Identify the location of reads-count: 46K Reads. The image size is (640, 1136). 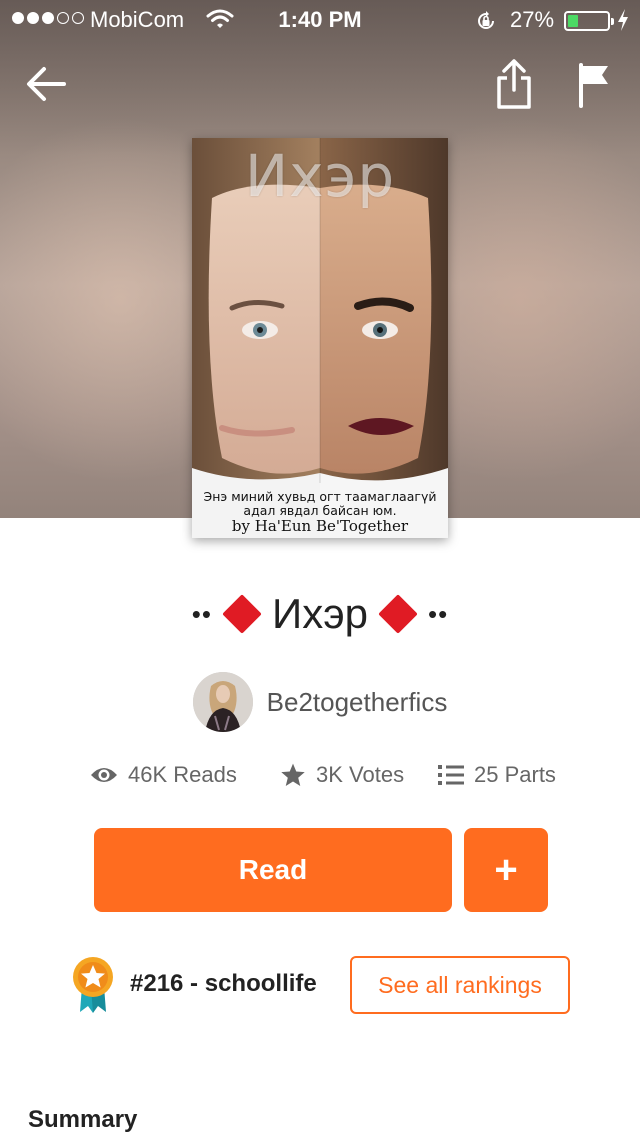
(182, 774).